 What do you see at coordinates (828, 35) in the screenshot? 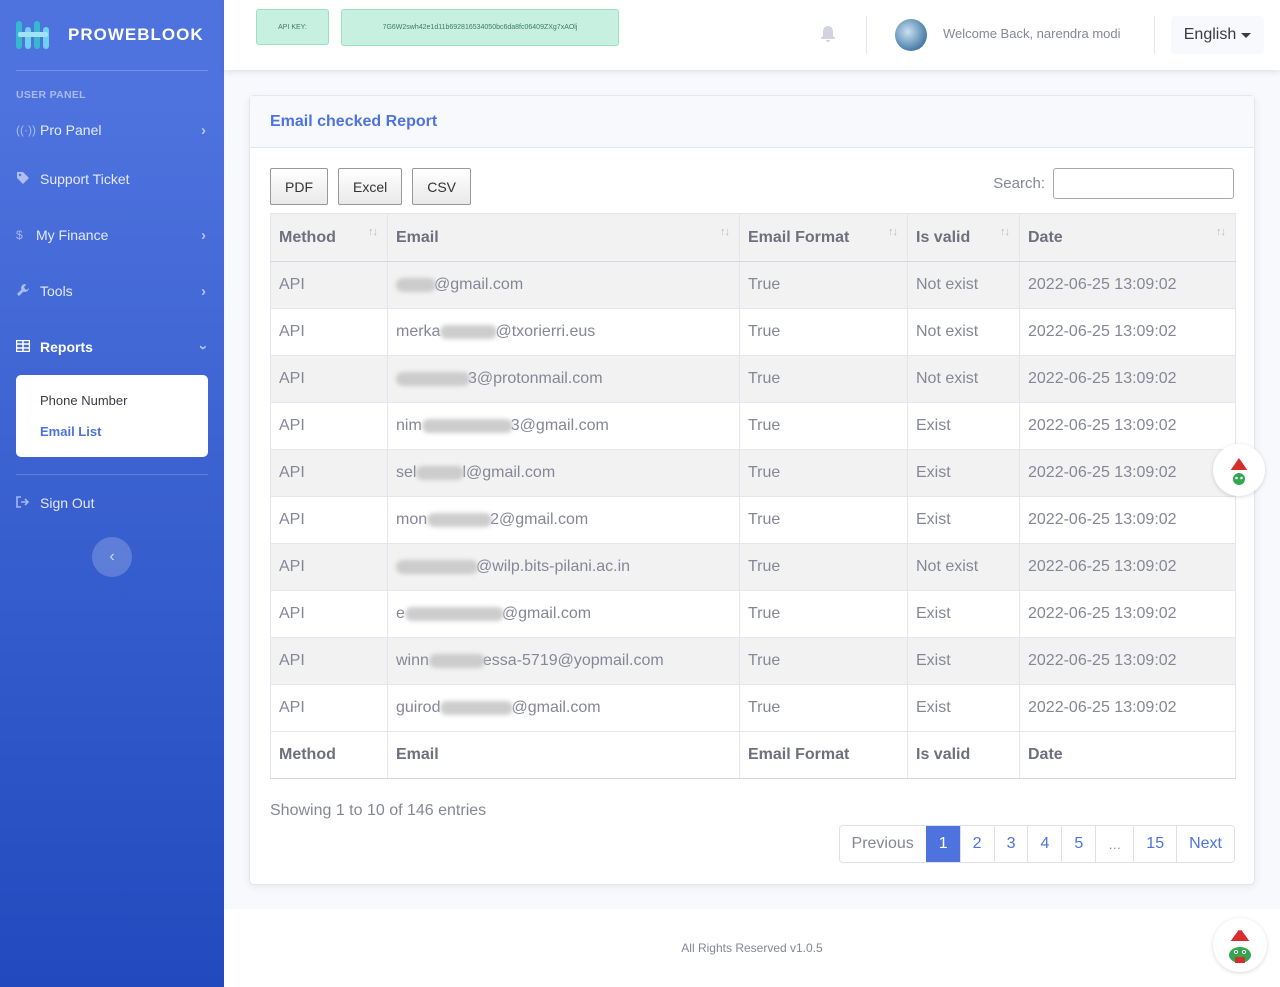
I see `bell-icon` at bounding box center [828, 35].